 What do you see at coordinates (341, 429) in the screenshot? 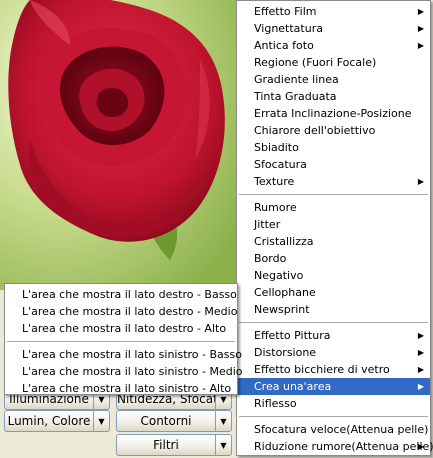
I see `menu-item-label: Sfocatura veloce(Attenua pelle)` at bounding box center [341, 429].